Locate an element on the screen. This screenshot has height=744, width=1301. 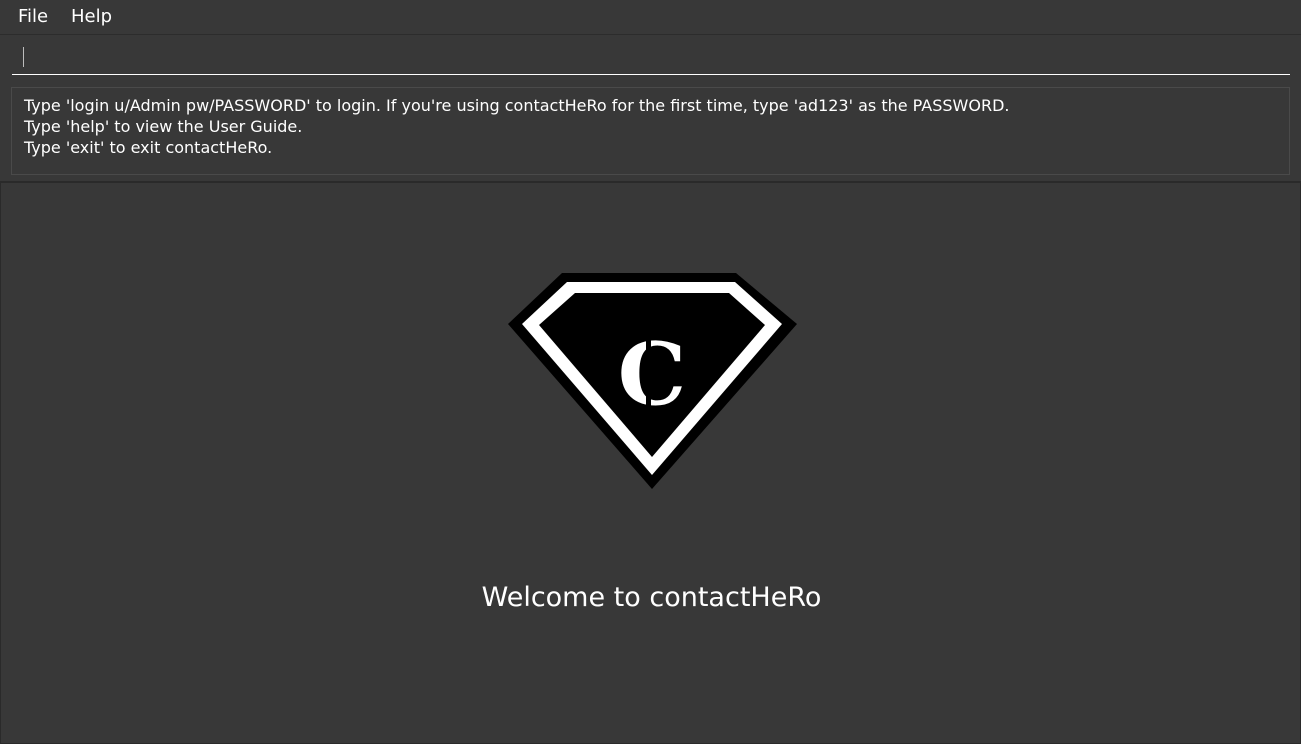
text-caret is located at coordinates (23, 57).